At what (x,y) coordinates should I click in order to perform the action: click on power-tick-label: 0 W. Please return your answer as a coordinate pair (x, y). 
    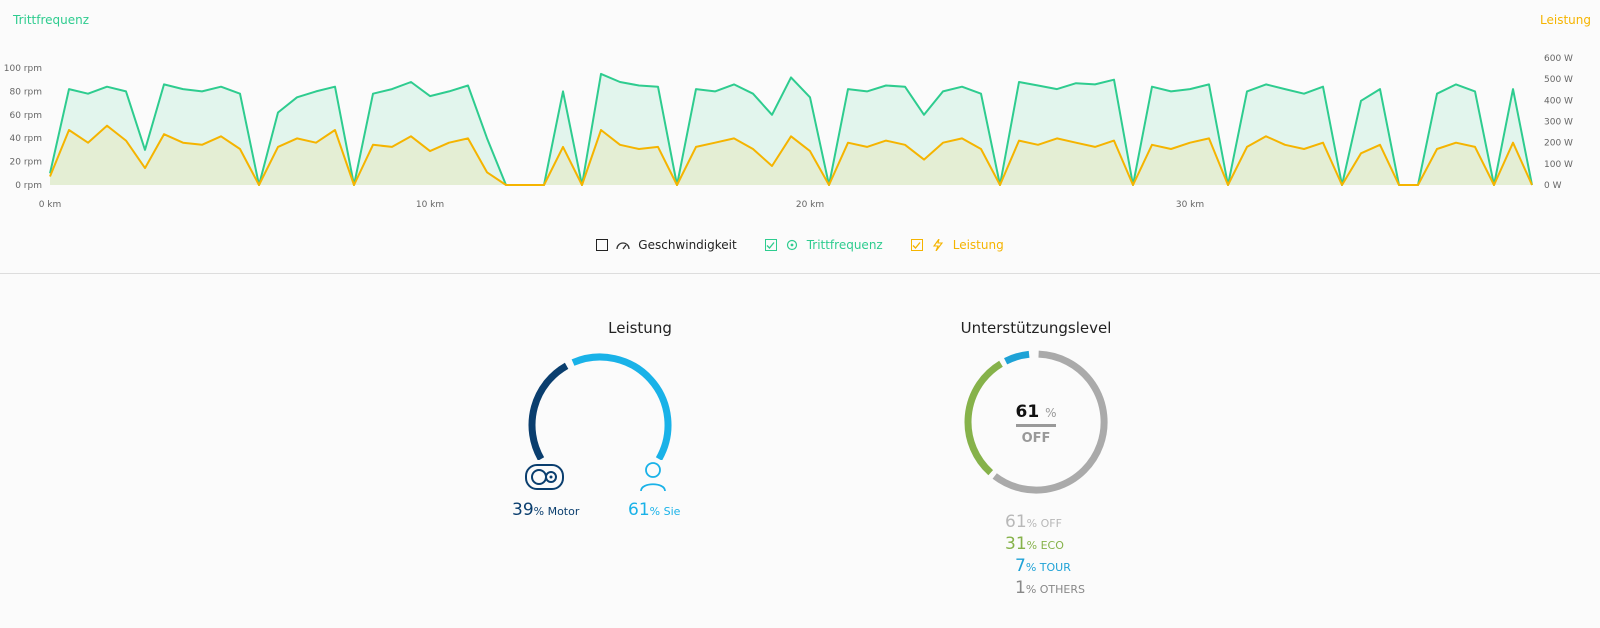
    Looking at the image, I should click on (1553, 186).